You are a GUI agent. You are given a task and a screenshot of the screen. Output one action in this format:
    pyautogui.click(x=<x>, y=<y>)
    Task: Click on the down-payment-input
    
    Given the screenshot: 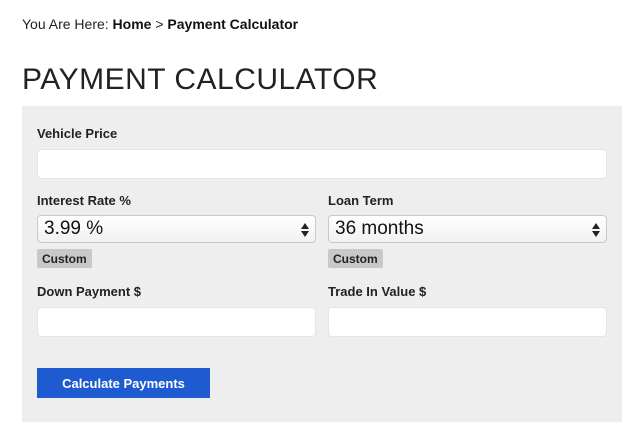 What is the action you would take?
    pyautogui.click(x=176, y=322)
    